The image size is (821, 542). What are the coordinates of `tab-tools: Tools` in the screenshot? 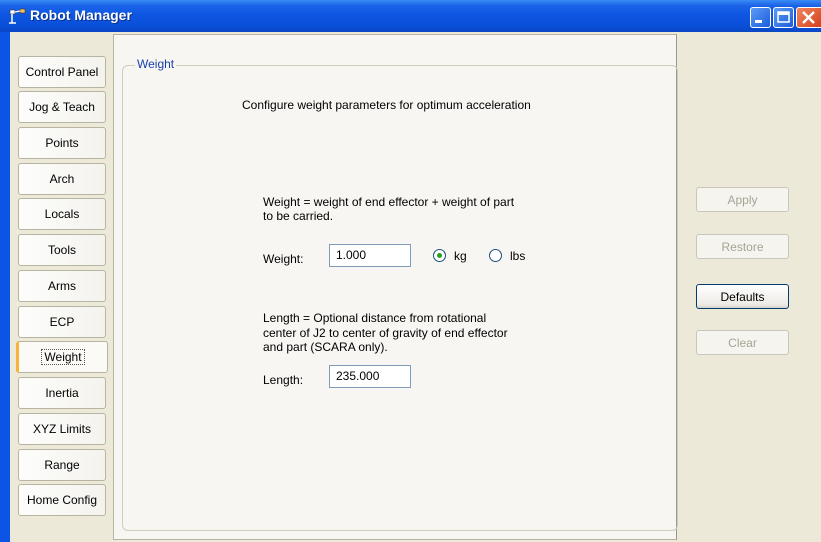 It's located at (62, 250).